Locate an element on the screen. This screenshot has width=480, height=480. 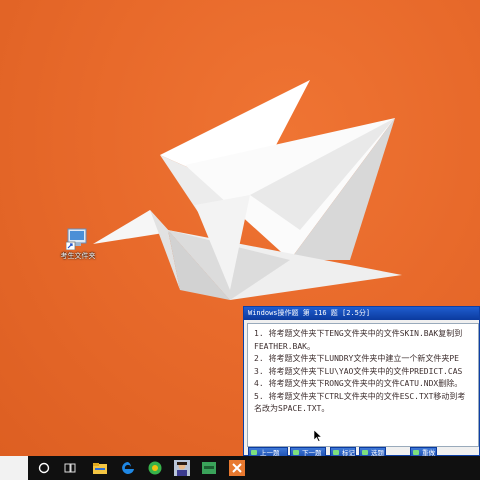
question-line: 1. 将考题文件夹下TENG文件夹中的文件SKIN.BAK复制到 is located at coordinates (358, 333).